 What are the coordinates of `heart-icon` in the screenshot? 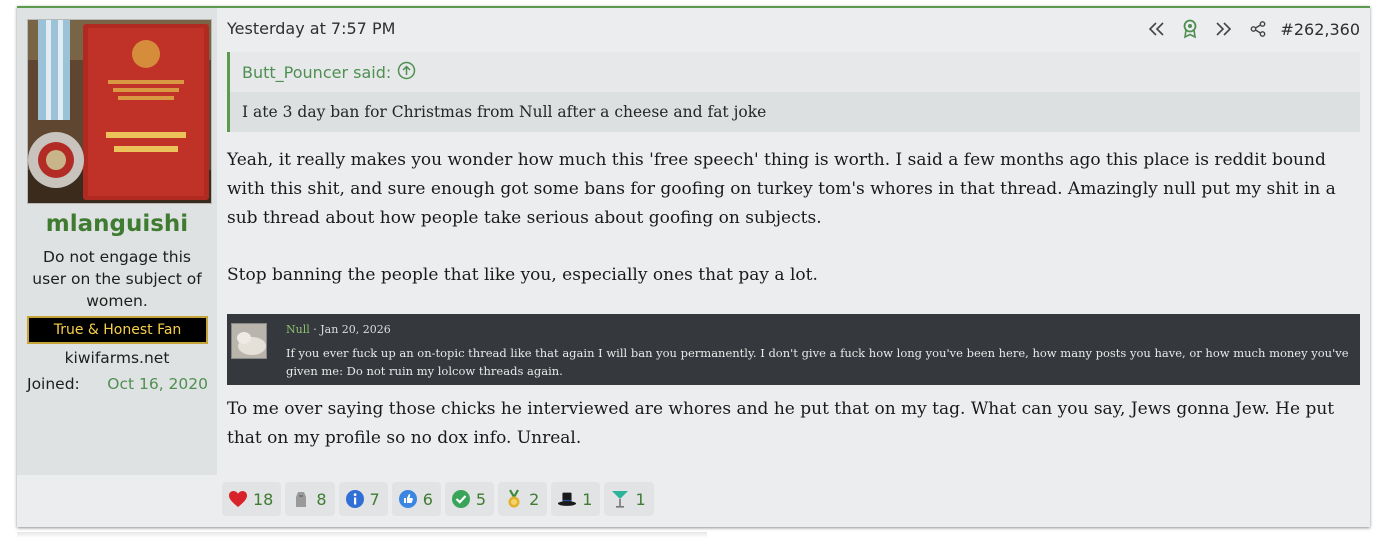 It's located at (238, 499).